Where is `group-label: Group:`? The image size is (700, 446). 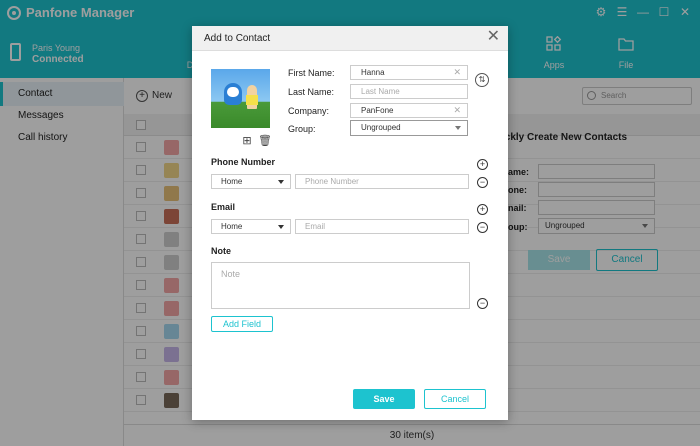 group-label: Group: is located at coordinates (302, 129).